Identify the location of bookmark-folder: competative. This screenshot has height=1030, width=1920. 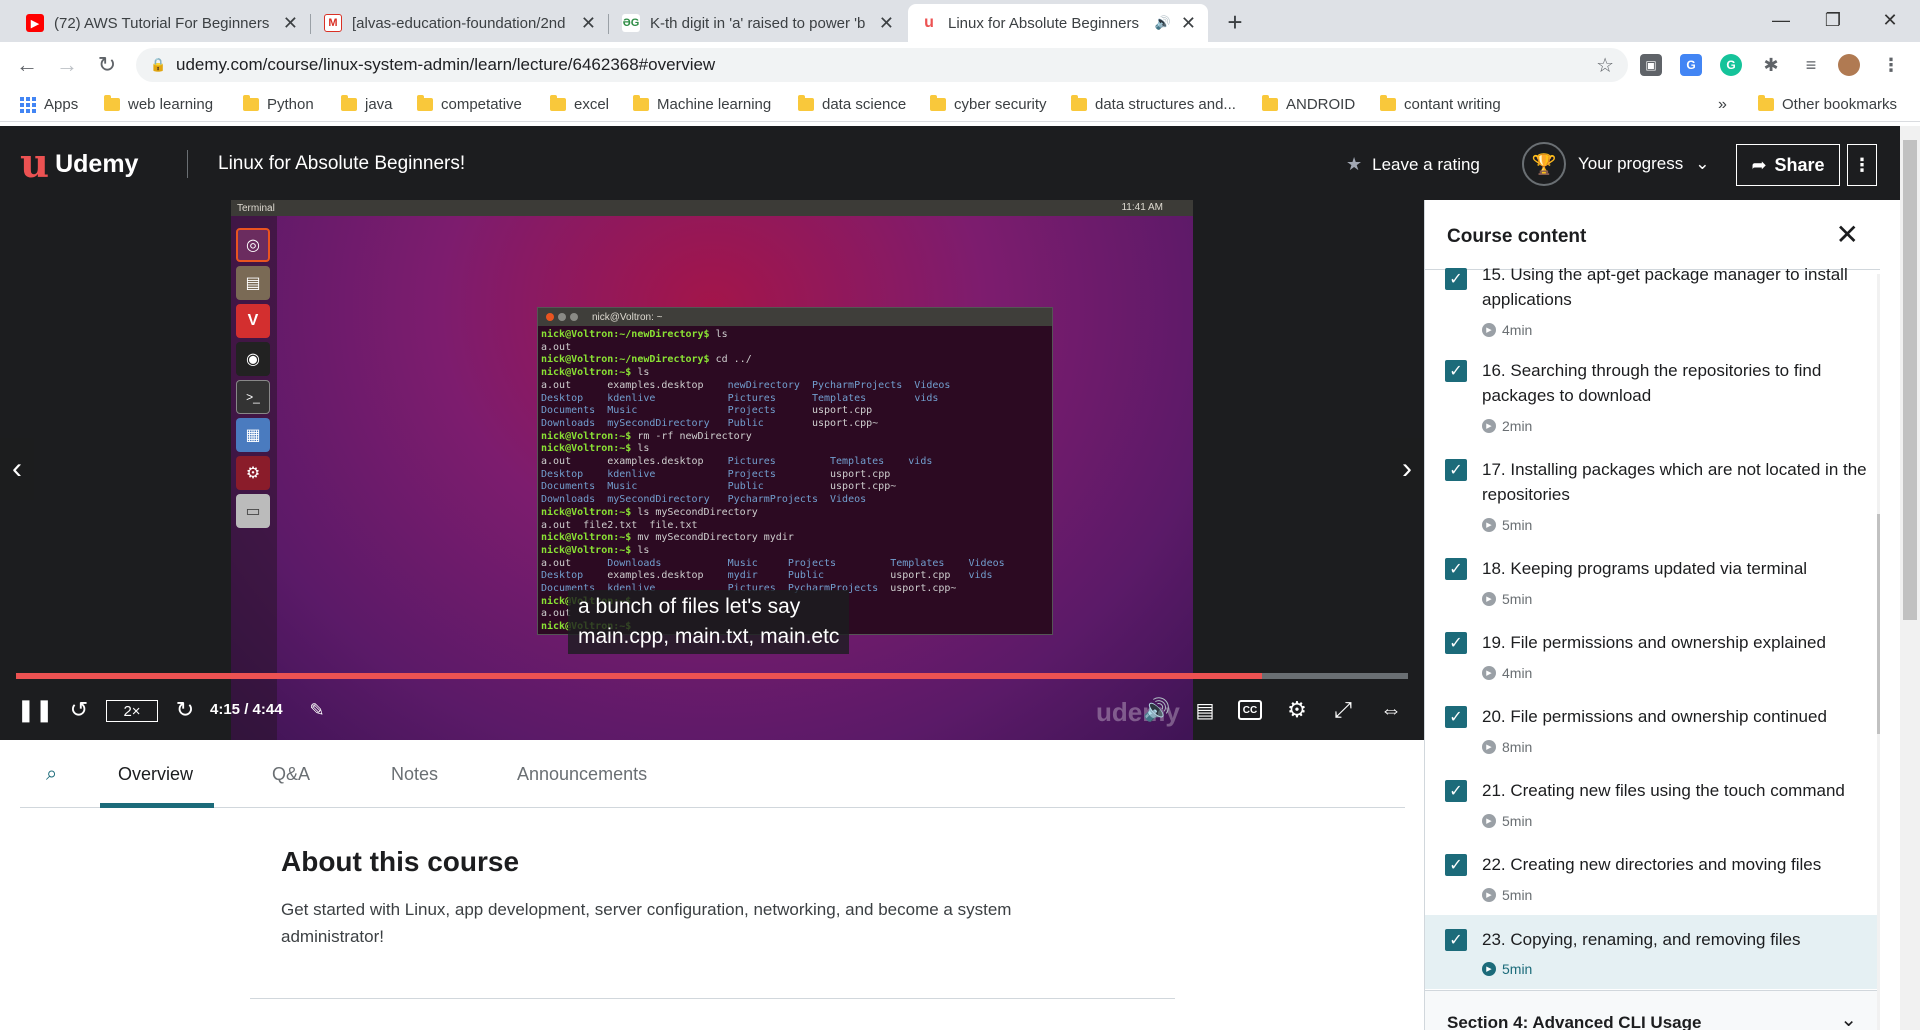
(469, 104).